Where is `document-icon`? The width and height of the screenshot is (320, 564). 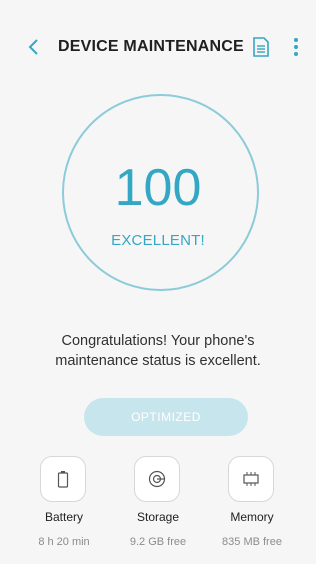 document-icon is located at coordinates (261, 47).